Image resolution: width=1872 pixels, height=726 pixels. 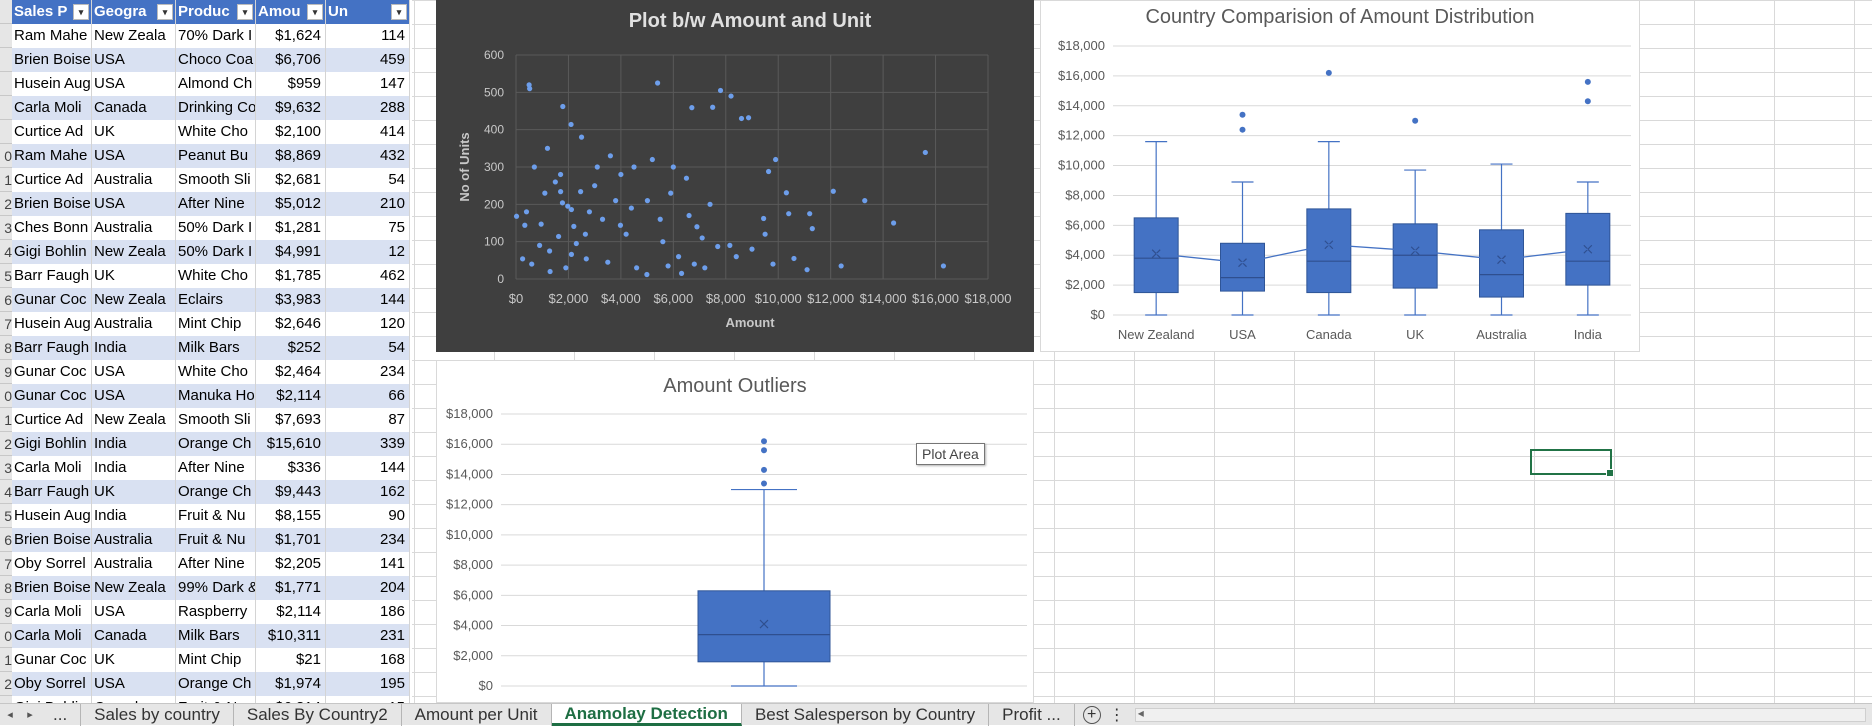 What do you see at coordinates (368, 612) in the screenshot?
I see `table-cell: 186` at bounding box center [368, 612].